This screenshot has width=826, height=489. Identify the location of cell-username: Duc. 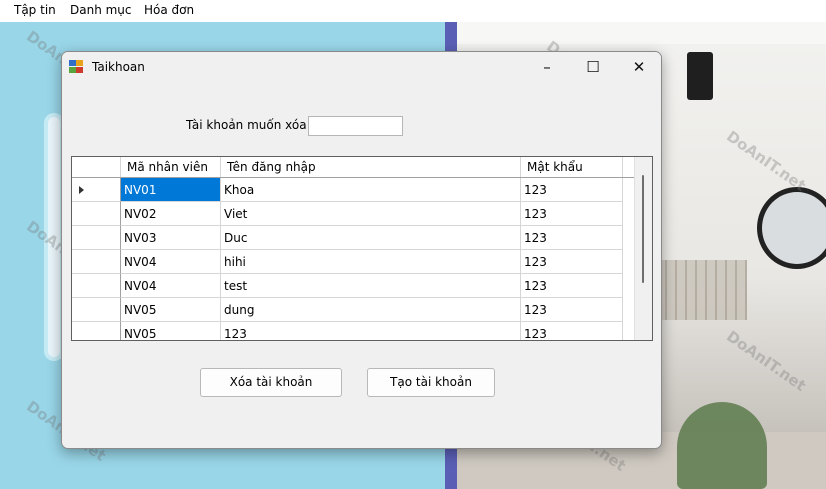
(371, 238).